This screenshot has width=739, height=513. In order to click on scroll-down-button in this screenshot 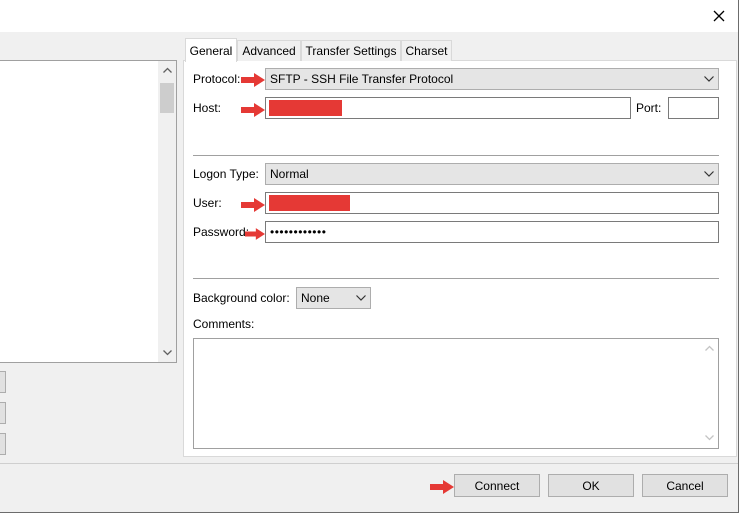, I will do `click(167, 353)`.